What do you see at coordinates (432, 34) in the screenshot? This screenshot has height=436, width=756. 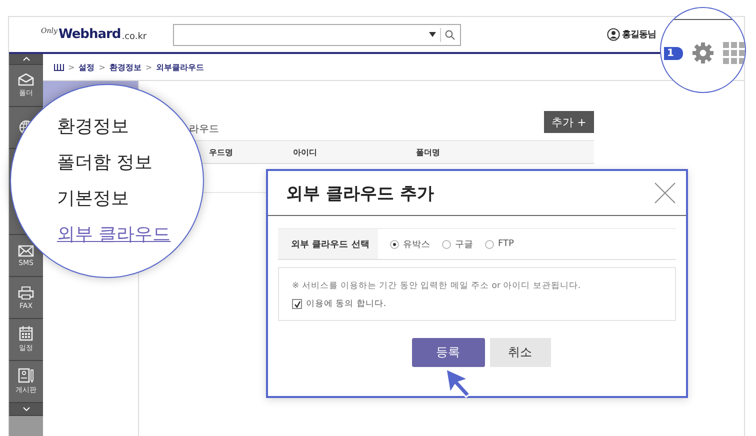 I see `dropdown-caret-icon` at bounding box center [432, 34].